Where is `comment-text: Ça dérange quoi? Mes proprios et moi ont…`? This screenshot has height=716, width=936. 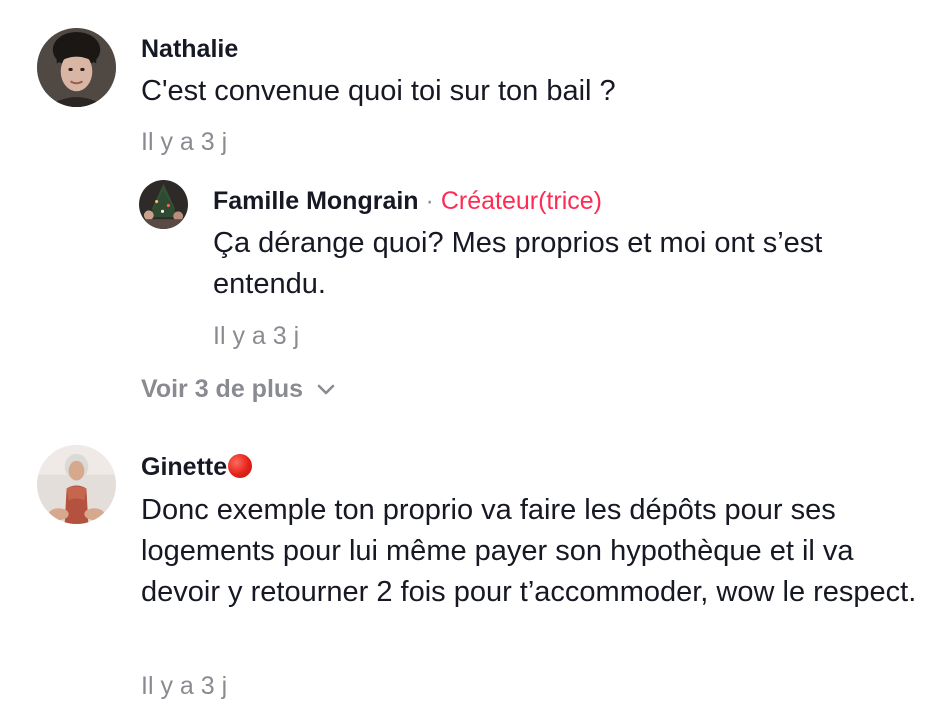 comment-text: Ça dérange quoi? Mes proprios et moi ont… is located at coordinates (518, 263).